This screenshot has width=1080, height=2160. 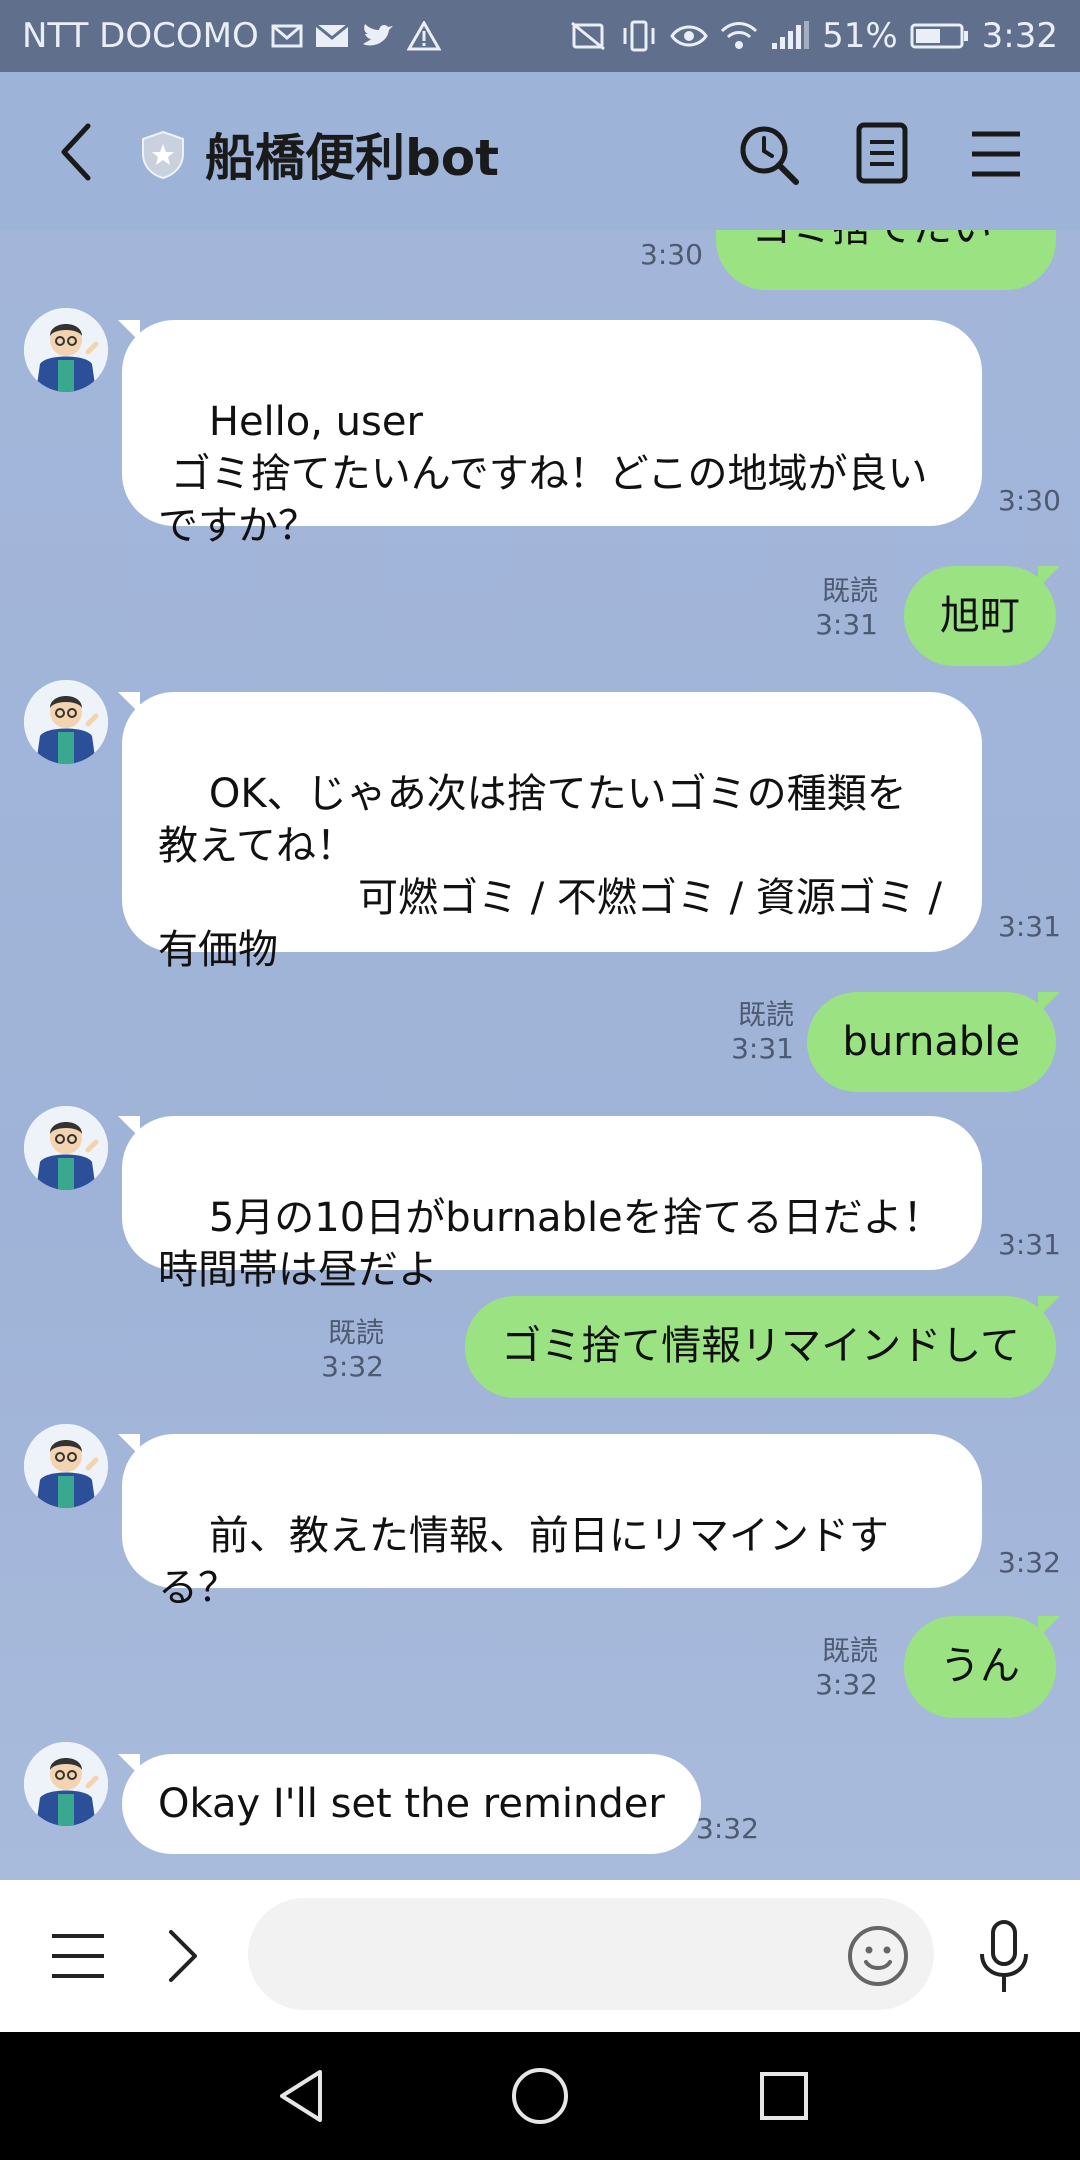 What do you see at coordinates (543, 474) in the screenshot?
I see `message-text: Hello, user ゴミ捨てたいんですね！どこの地域が良いですか？` at bounding box center [543, 474].